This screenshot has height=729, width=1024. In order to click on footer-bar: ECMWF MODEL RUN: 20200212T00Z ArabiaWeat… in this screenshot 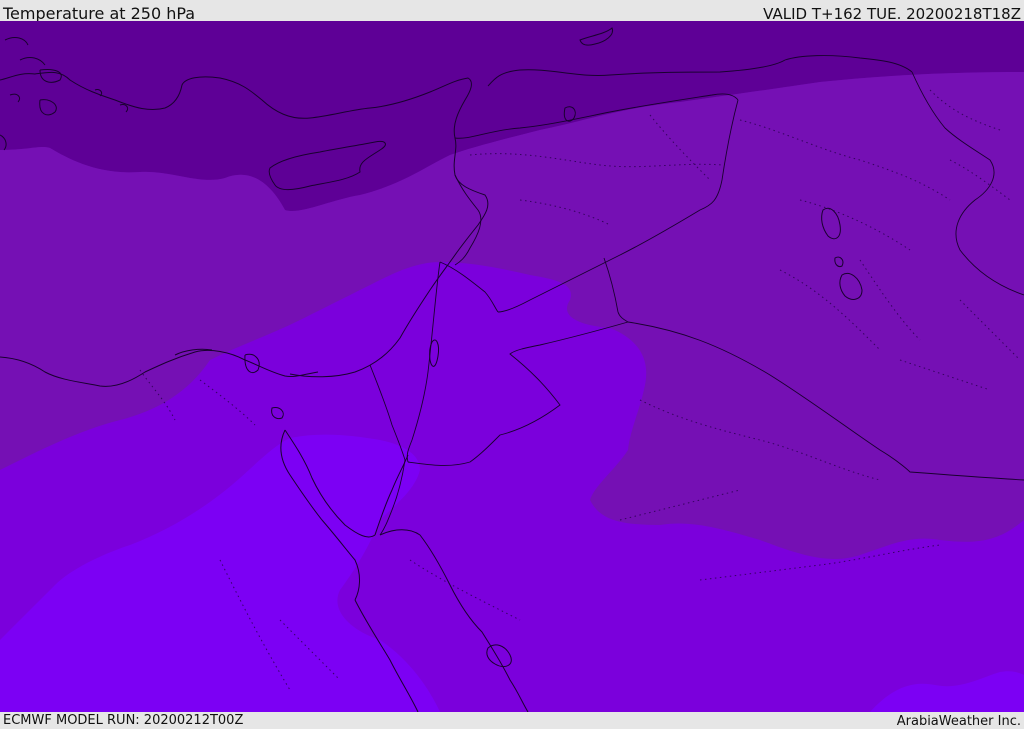, I will do `click(512, 720)`.